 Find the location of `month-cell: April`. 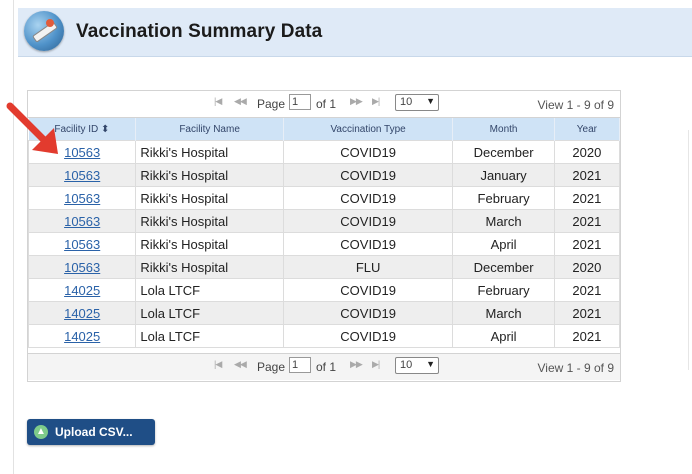

month-cell: April is located at coordinates (503, 244).